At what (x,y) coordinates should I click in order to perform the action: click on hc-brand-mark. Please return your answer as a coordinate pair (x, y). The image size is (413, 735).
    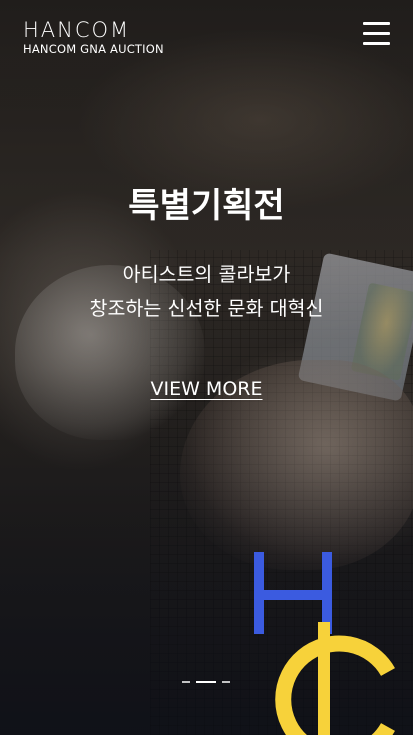
    Looking at the image, I should click on (324, 643).